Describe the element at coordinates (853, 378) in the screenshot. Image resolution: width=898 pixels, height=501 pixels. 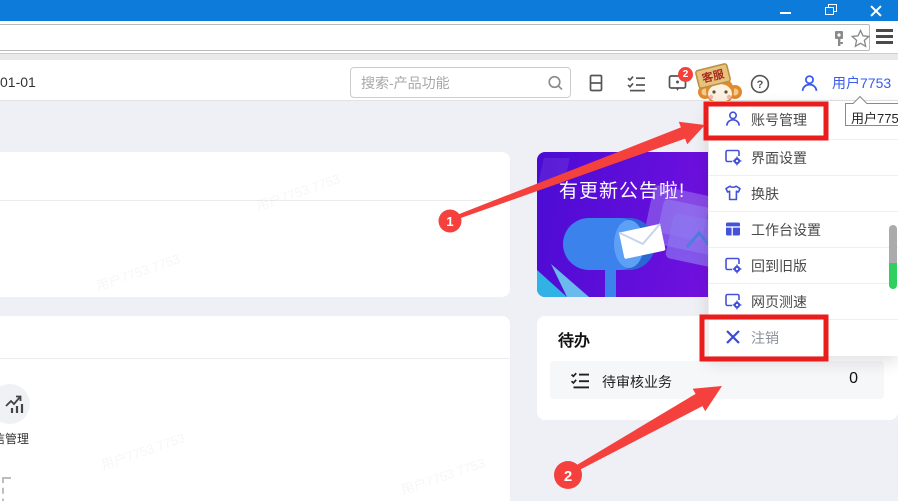
I see `todo-item-count: 0` at that location.